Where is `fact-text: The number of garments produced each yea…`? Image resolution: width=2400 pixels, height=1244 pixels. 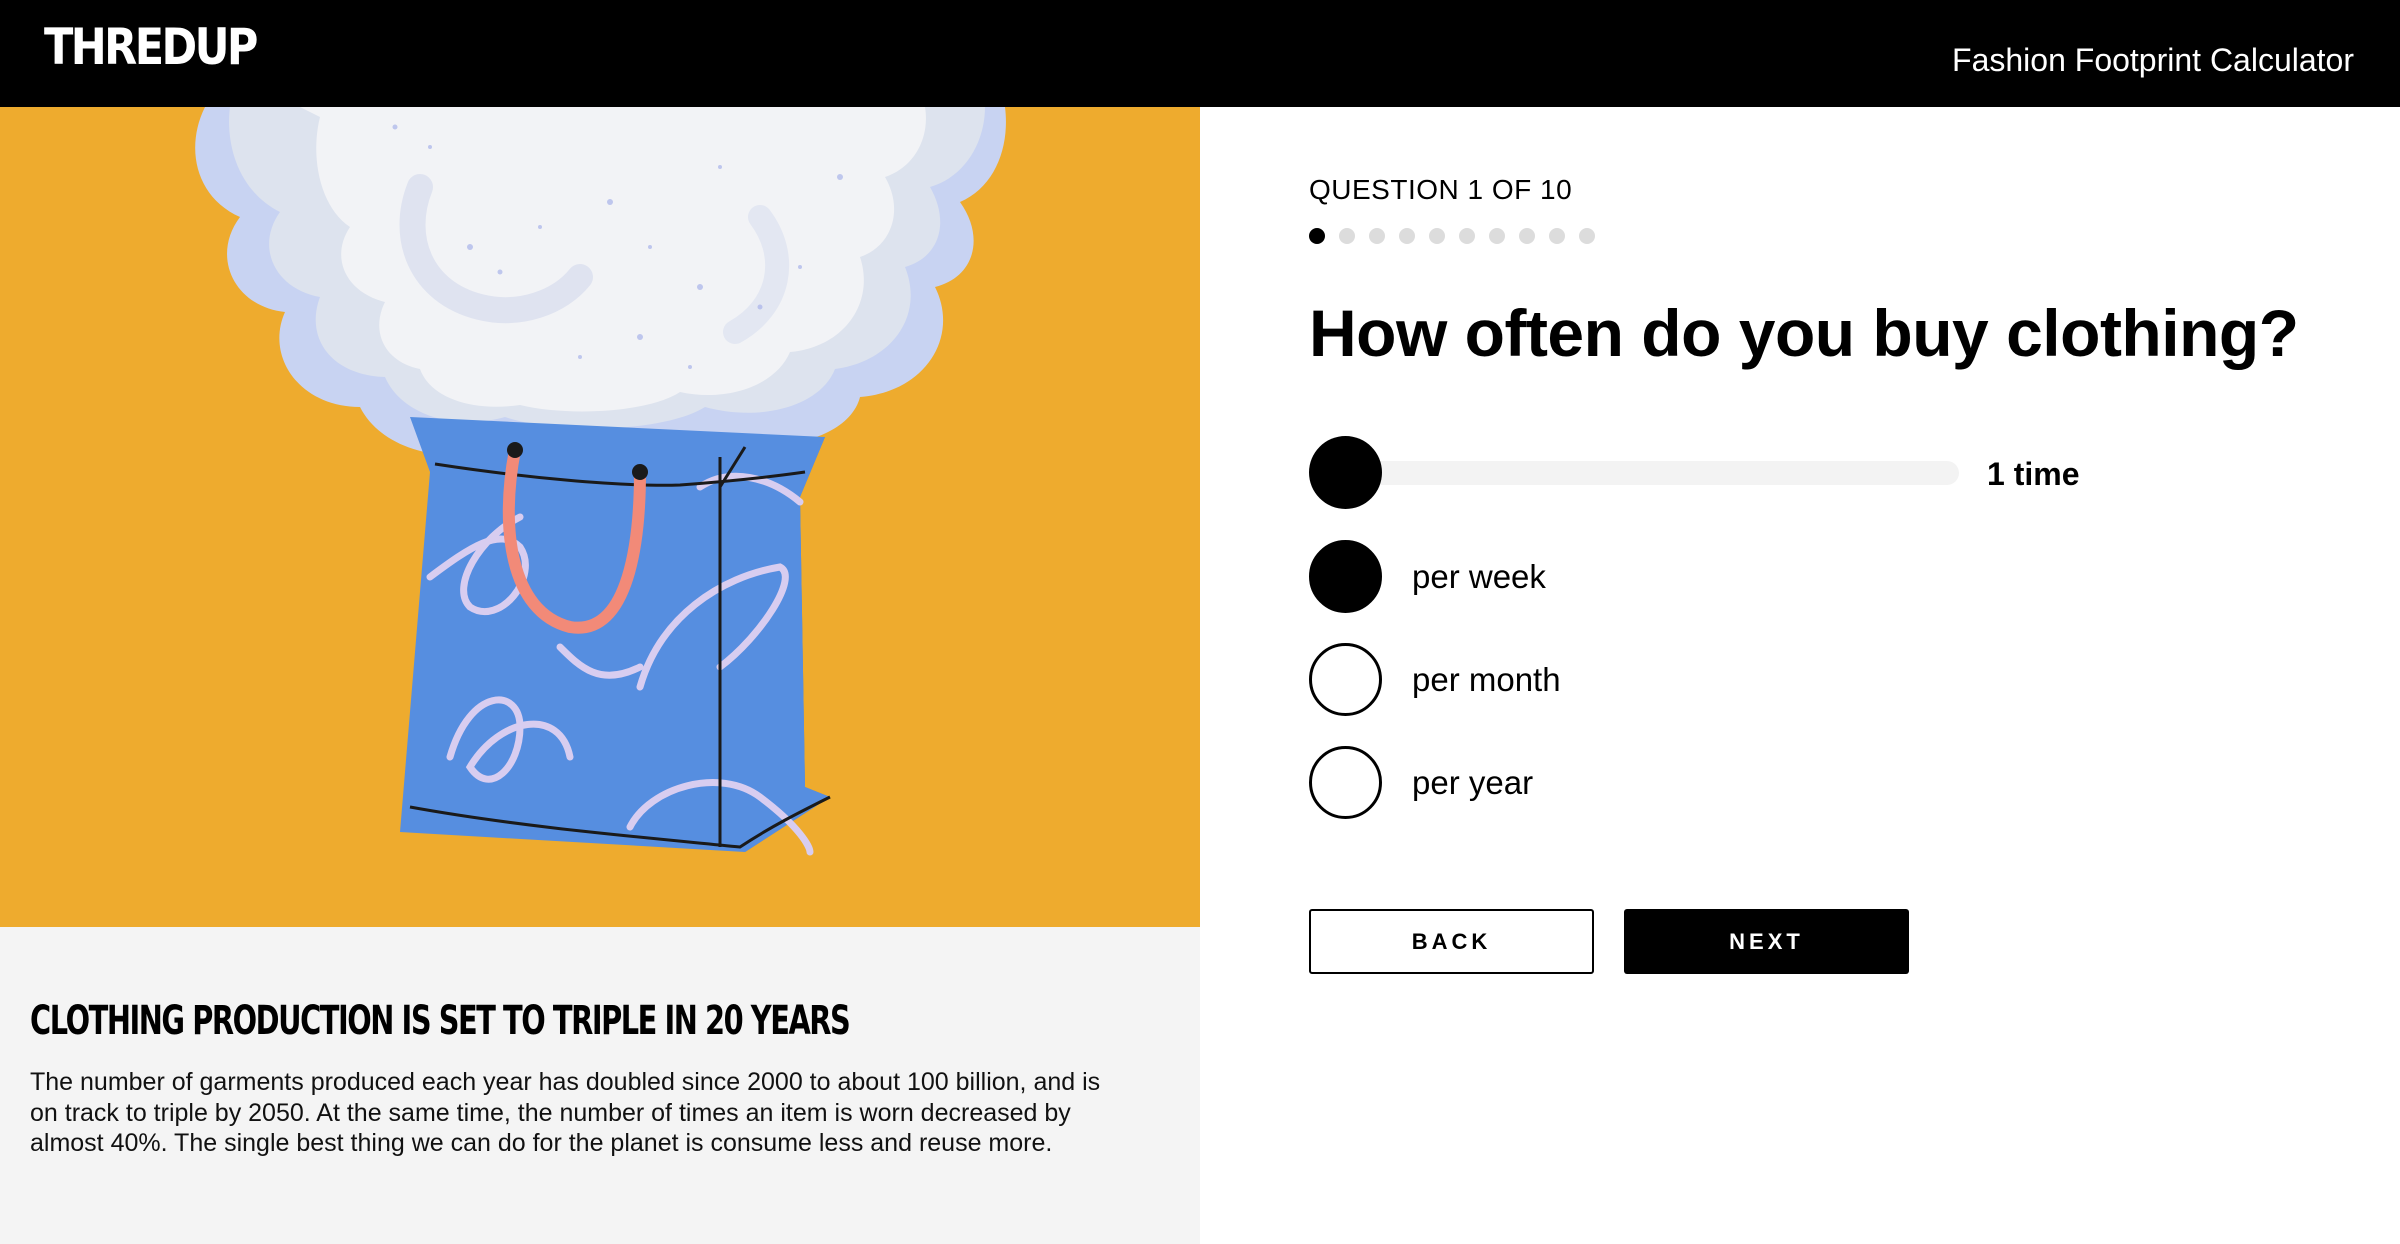 fact-text: The number of garments produced each yea… is located at coordinates (565, 1112).